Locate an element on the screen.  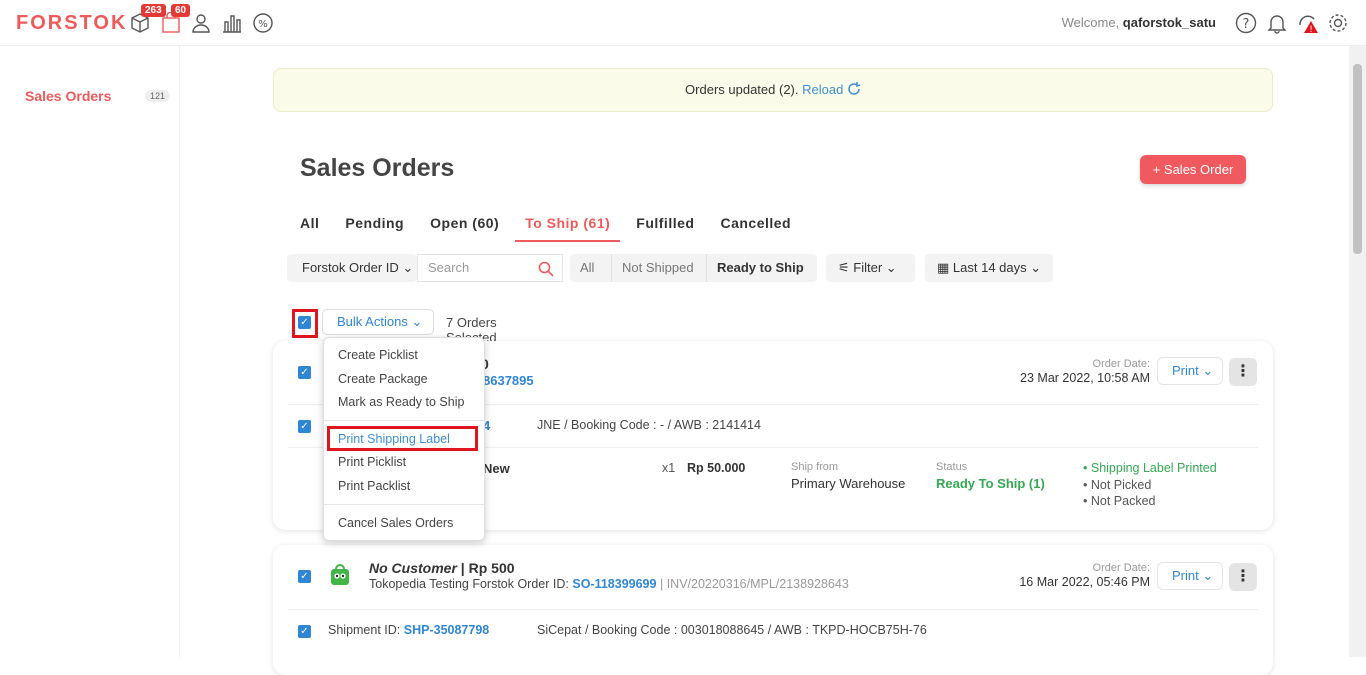
status-label: Status is located at coordinates (952, 467).